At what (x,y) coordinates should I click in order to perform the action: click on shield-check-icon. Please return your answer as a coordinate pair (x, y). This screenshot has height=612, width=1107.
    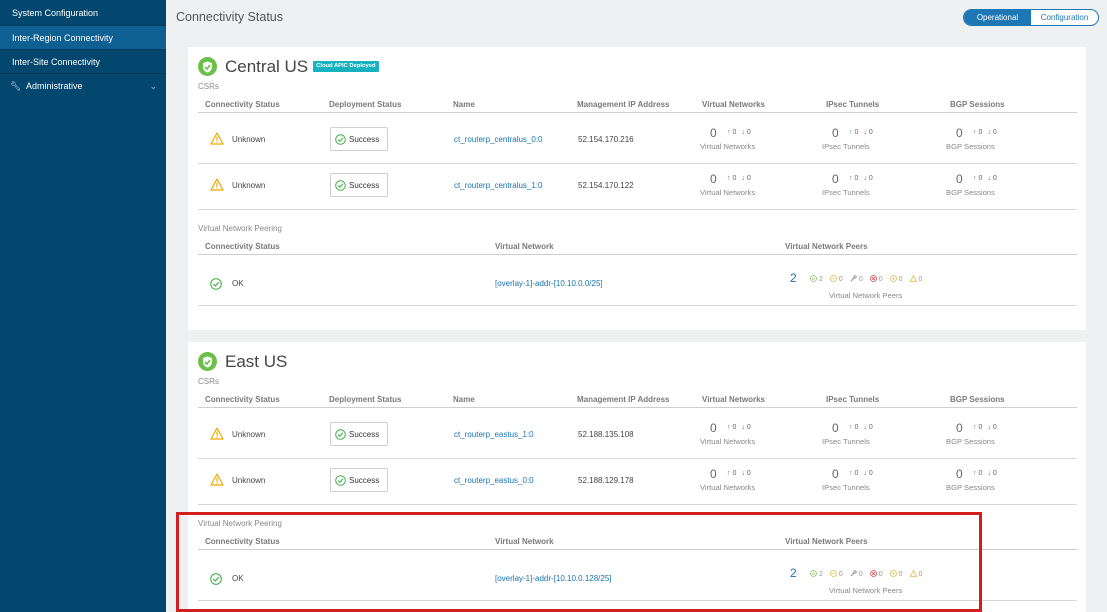
    Looking at the image, I should click on (207, 361).